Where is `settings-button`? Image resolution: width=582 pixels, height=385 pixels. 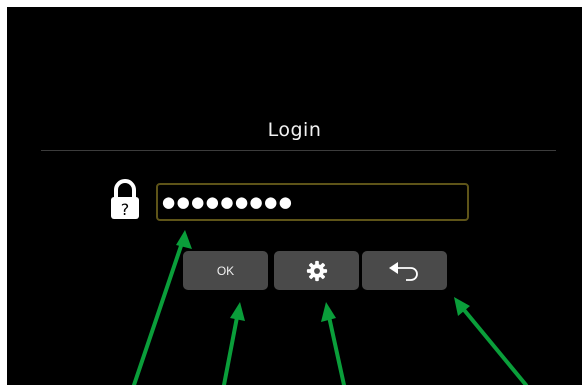
settings-button is located at coordinates (316, 270).